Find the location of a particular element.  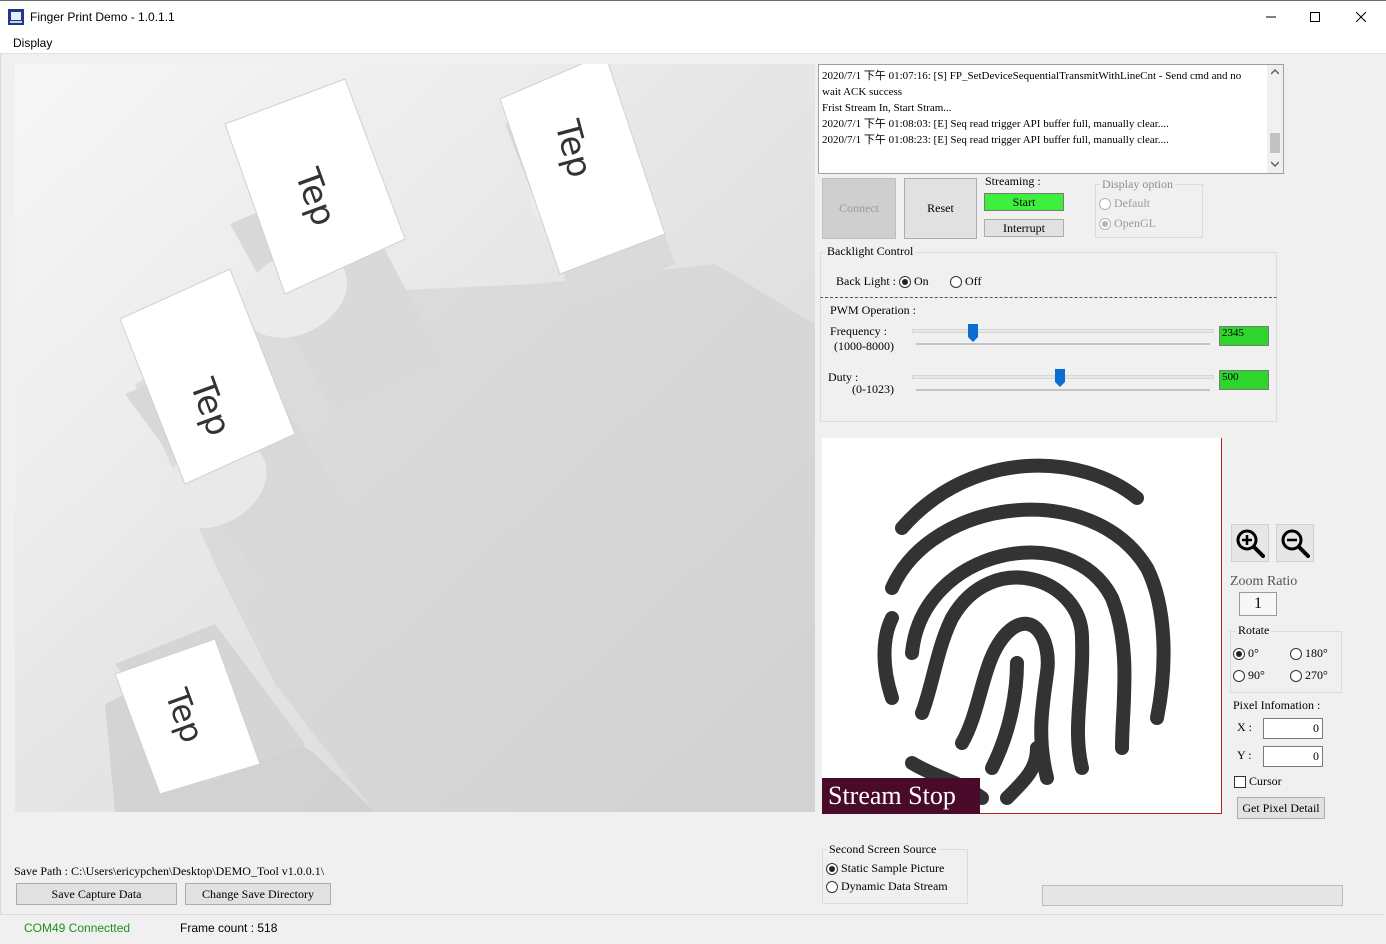

duty-range: (0-1023) is located at coordinates (873, 389).